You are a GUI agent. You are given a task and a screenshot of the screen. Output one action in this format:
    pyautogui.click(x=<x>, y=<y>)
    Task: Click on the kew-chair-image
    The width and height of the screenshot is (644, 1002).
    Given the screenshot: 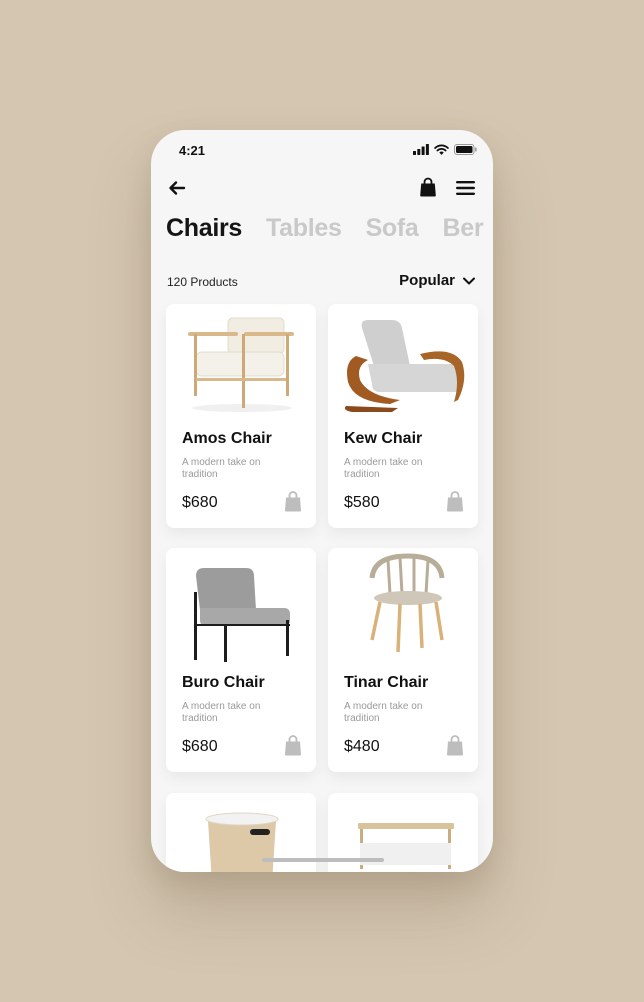 What is the action you would take?
    pyautogui.click(x=404, y=366)
    